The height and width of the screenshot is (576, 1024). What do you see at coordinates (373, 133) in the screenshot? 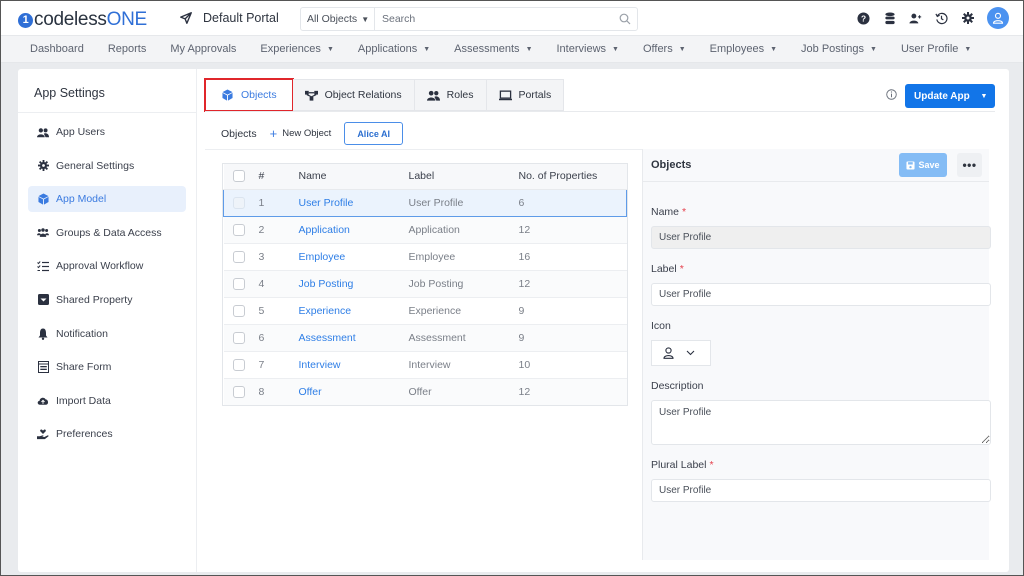
I see `alice-ai-button: Alice AI` at bounding box center [373, 133].